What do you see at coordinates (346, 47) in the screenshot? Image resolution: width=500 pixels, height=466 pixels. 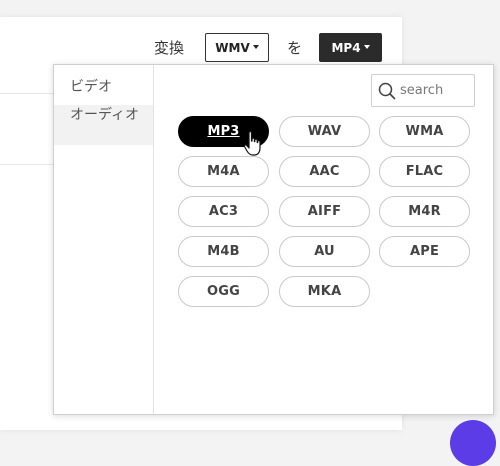 I see `target-format-value: MP4` at bounding box center [346, 47].